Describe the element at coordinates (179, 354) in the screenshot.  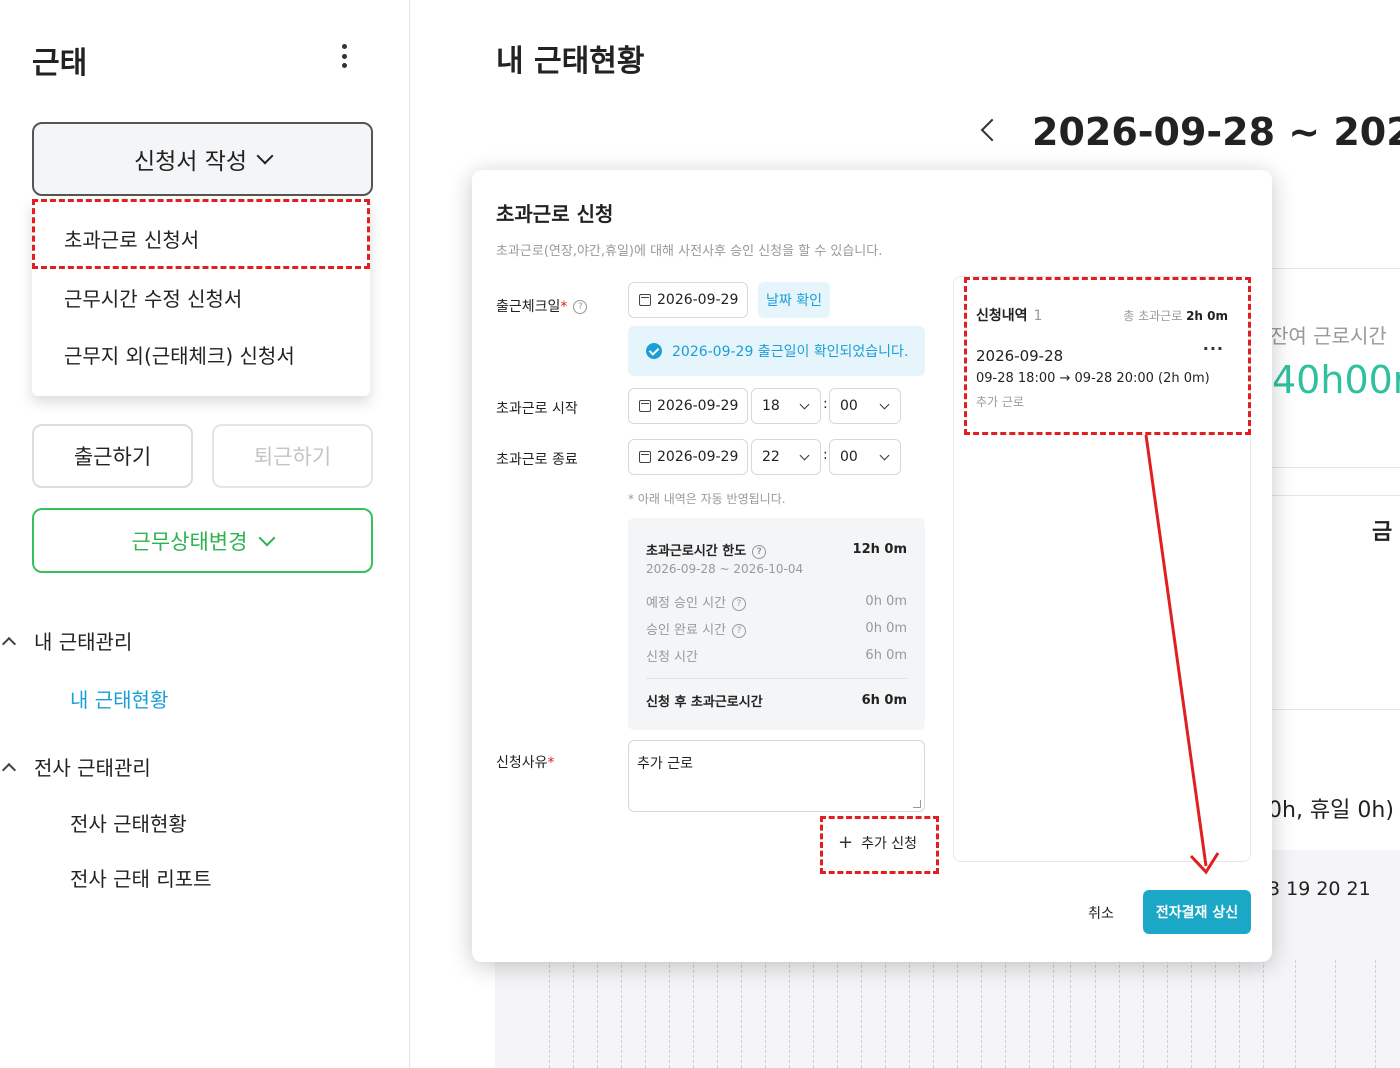
I see `menu-item-offsite: 근무지 외(근태체크) 신청서` at that location.